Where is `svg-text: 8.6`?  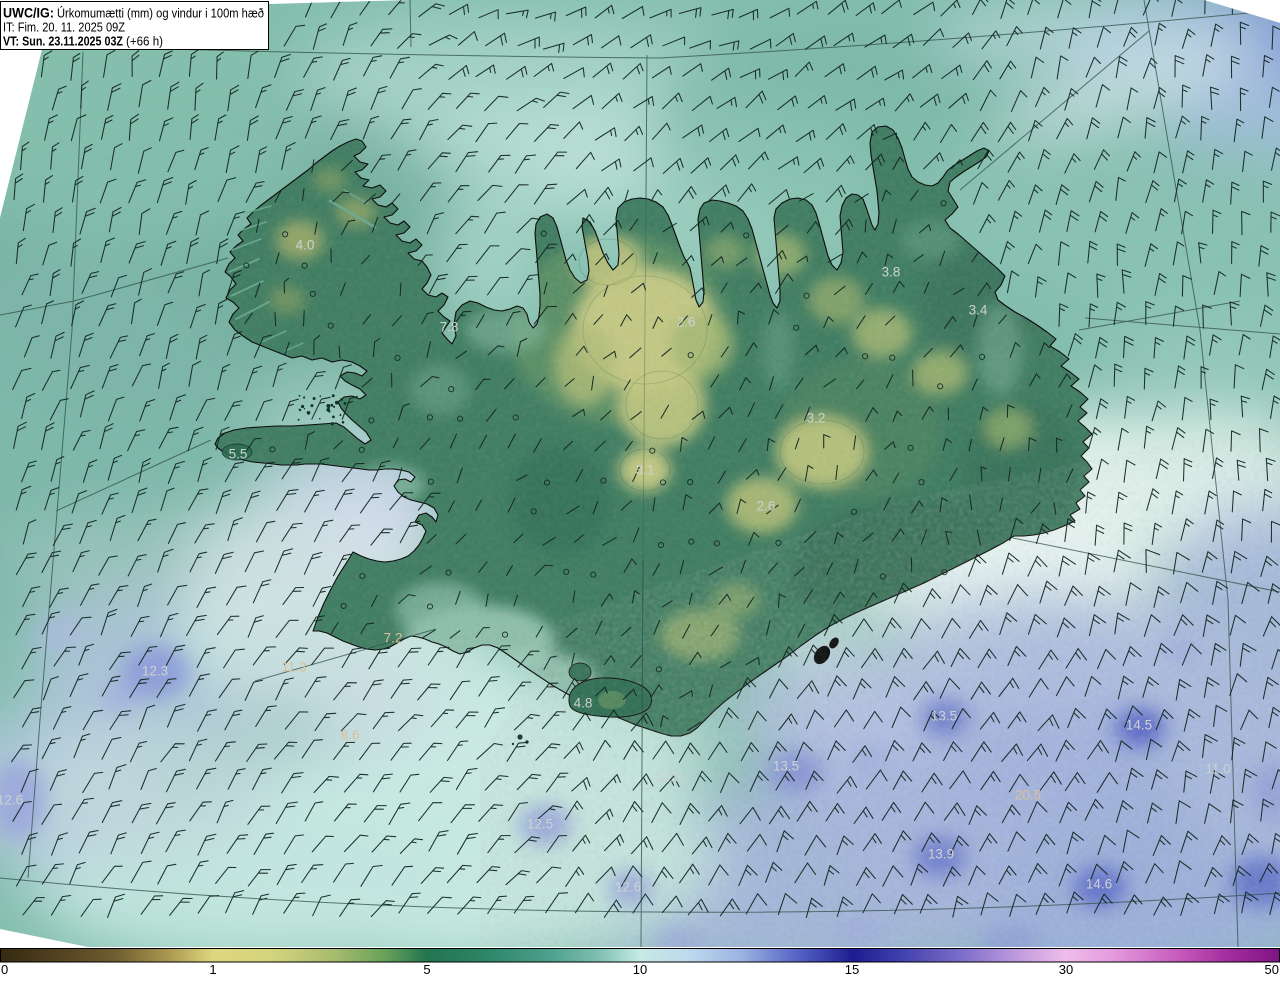 svg-text: 8.6 is located at coordinates (350, 735).